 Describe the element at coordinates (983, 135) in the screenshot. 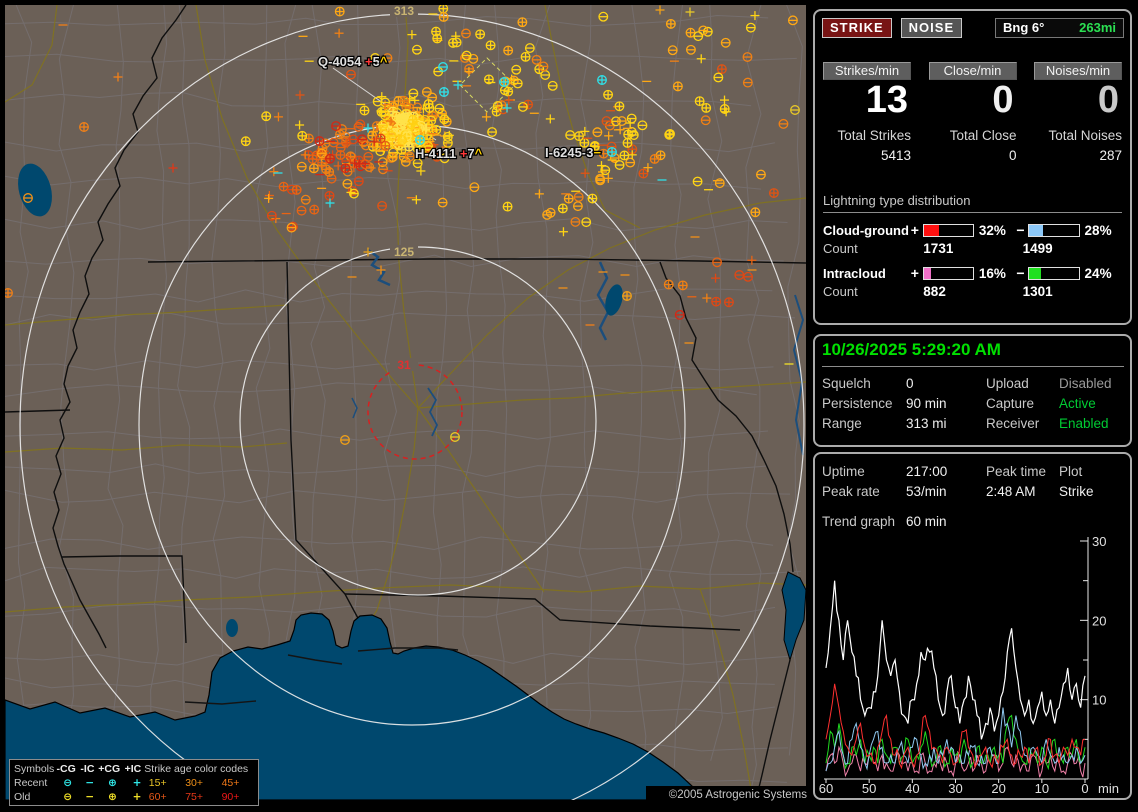

I see `total-close-label: Total Close` at that location.